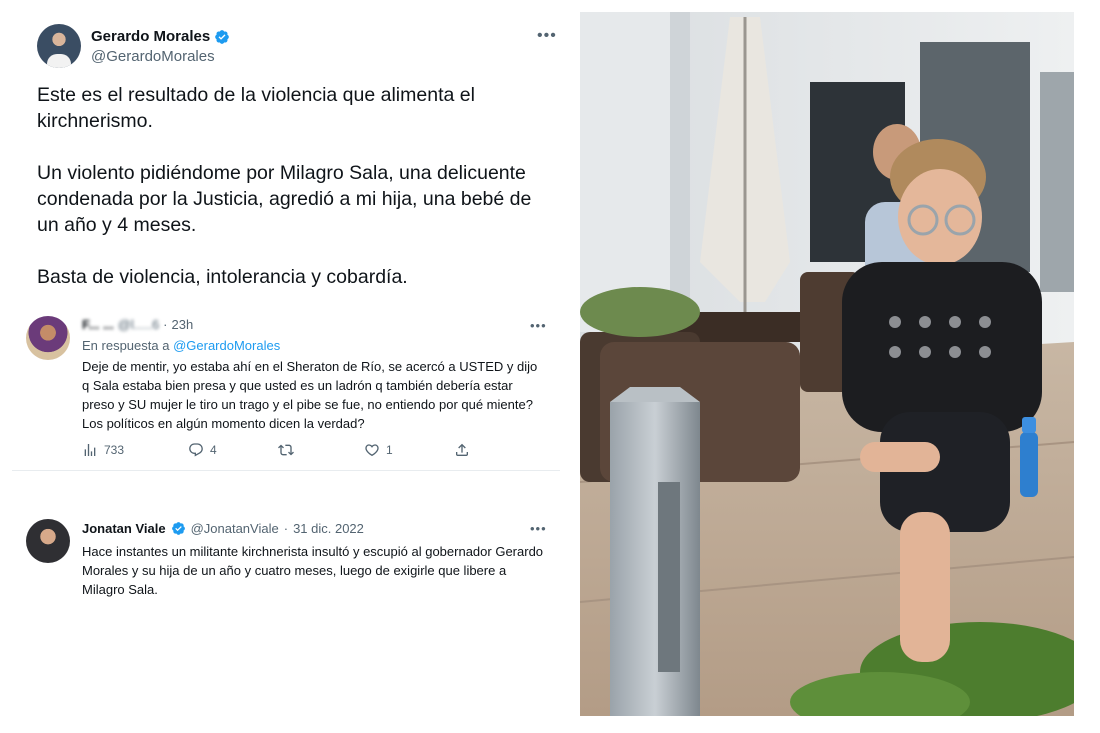 The width and height of the screenshot is (1100, 733). What do you see at coordinates (233, 450) in the screenshot?
I see `reply-button: 4` at bounding box center [233, 450].